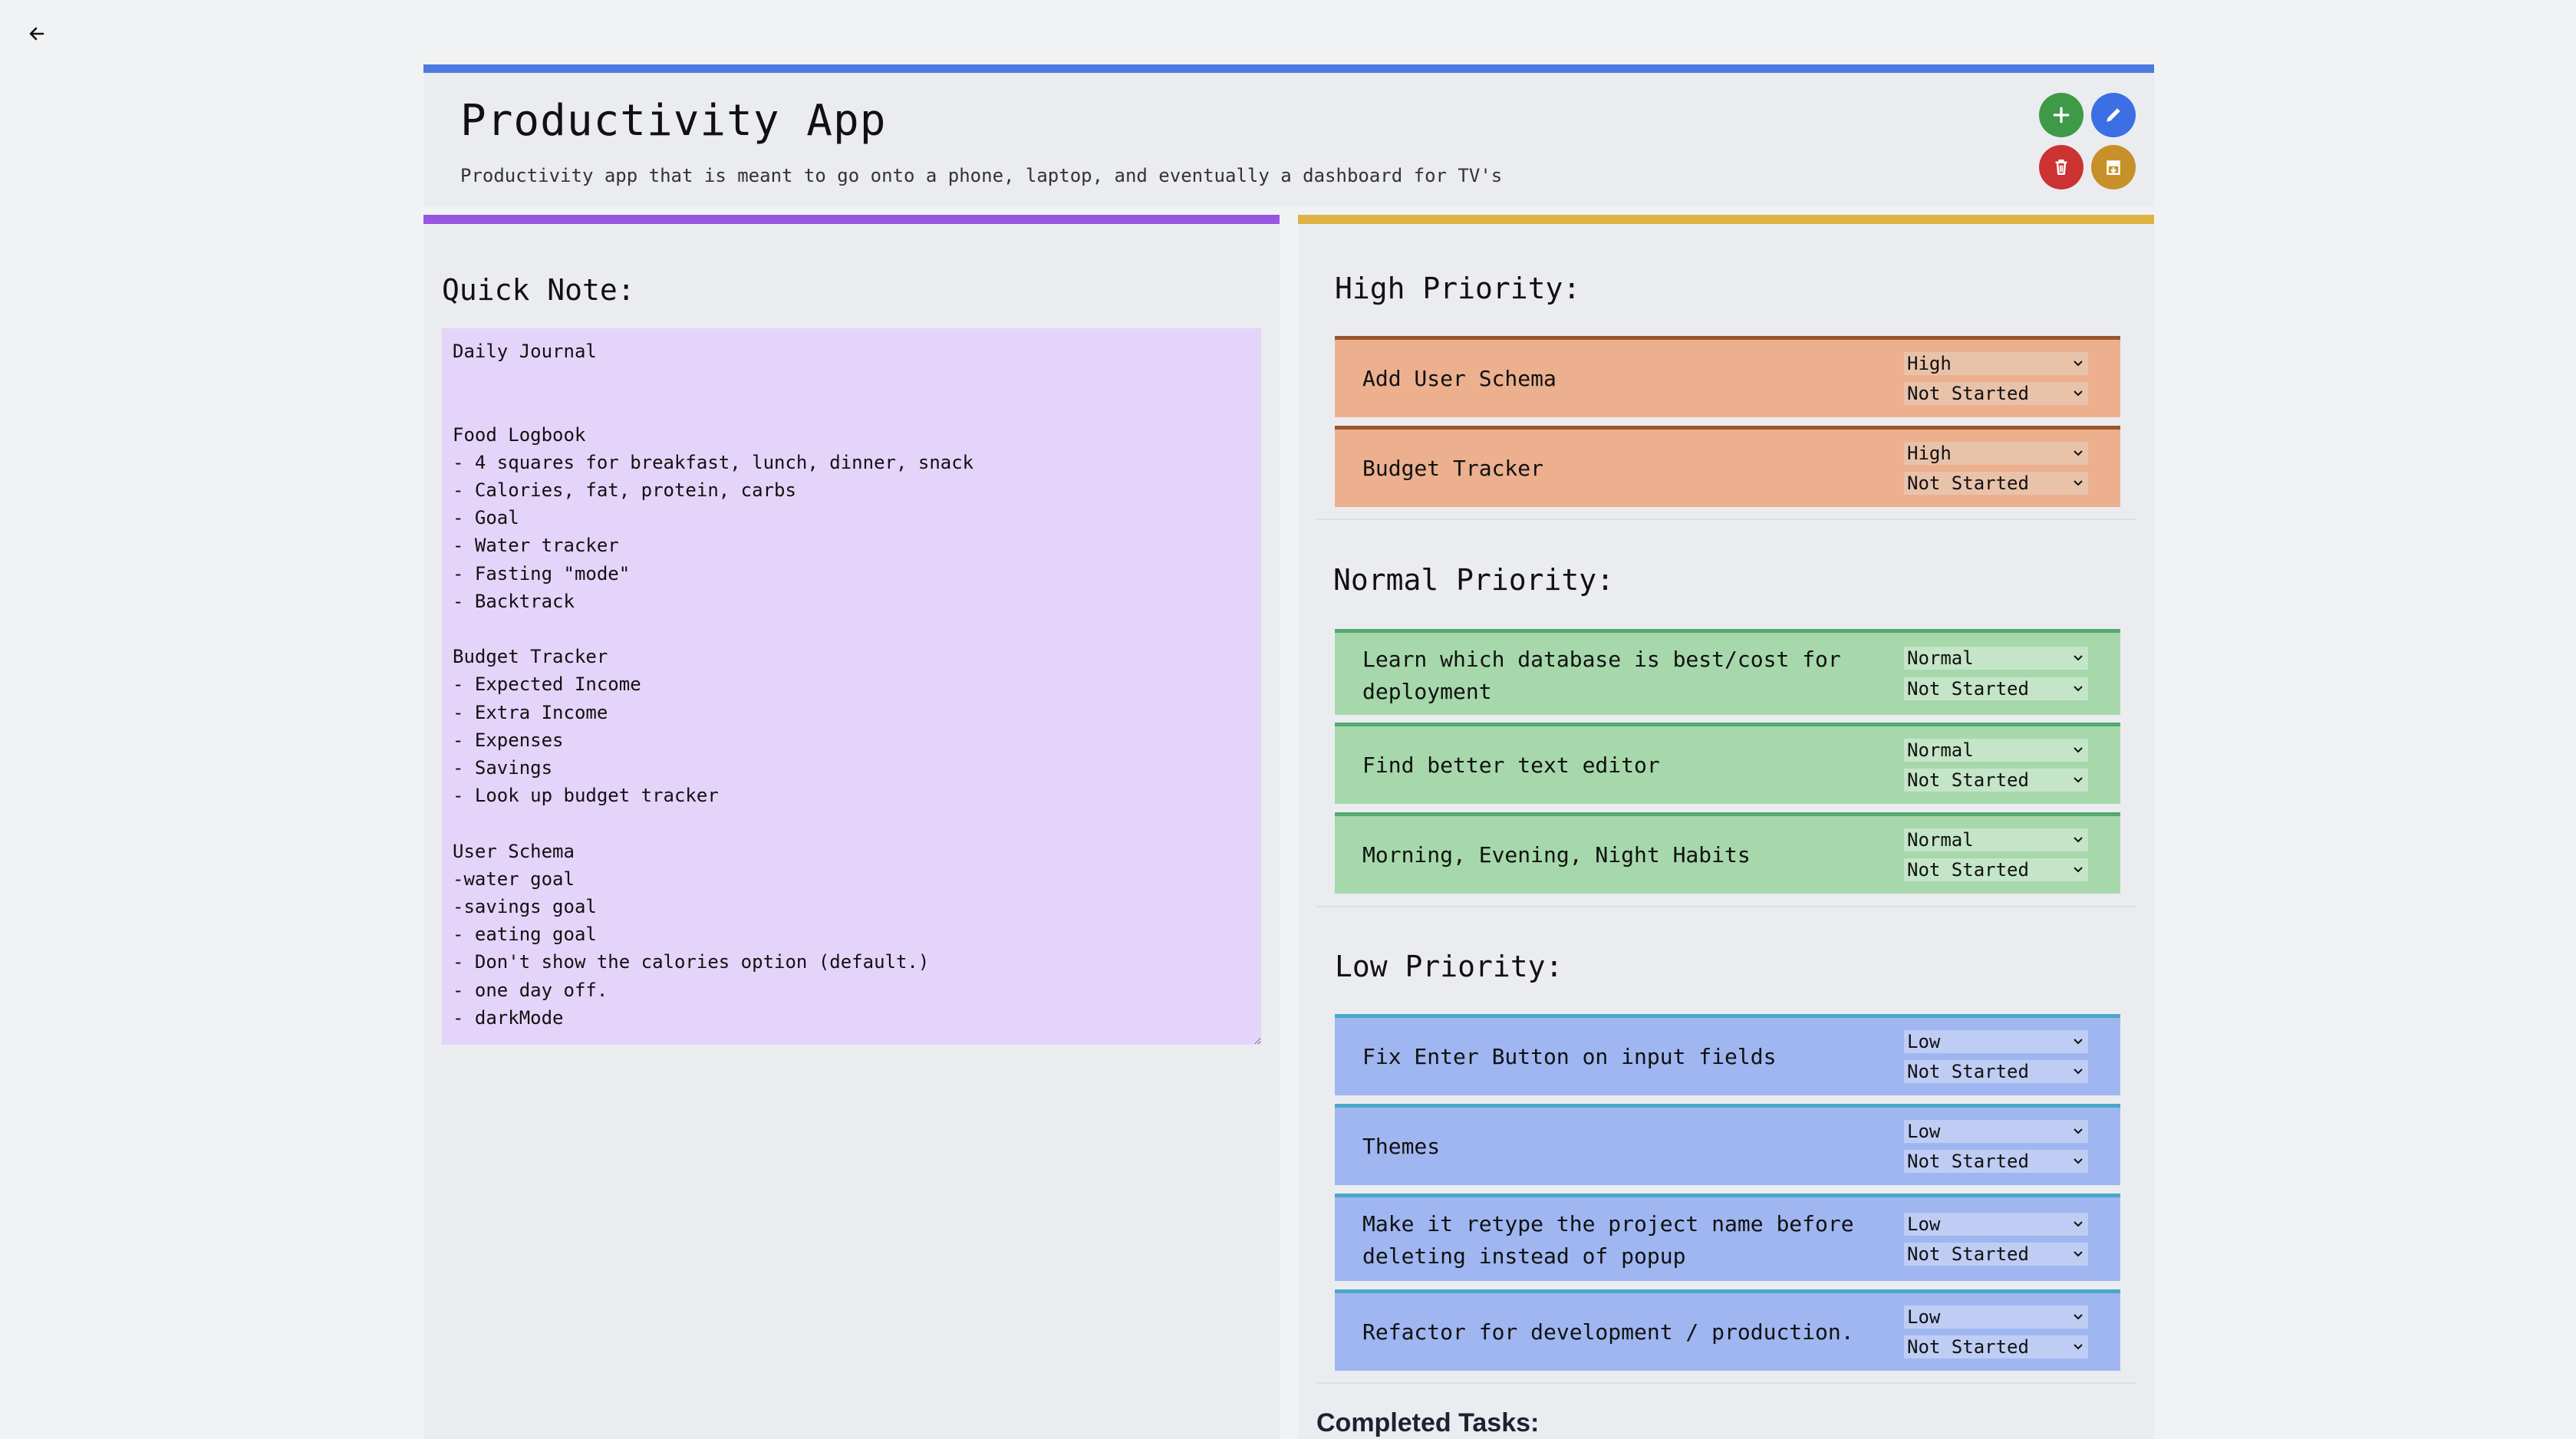  I want to click on back-button, so click(37, 34).